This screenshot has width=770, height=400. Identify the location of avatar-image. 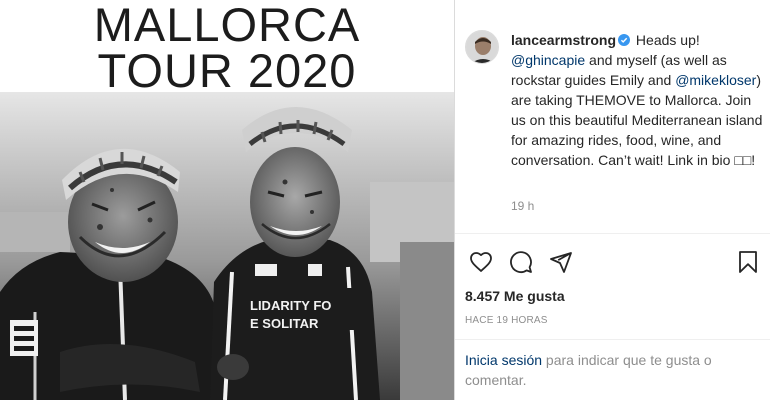
(482, 47).